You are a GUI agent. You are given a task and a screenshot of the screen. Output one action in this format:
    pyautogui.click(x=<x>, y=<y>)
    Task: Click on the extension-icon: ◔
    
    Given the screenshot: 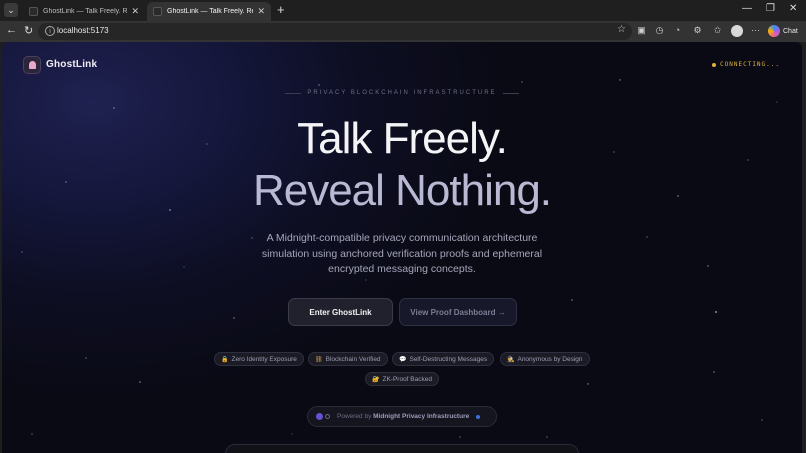 What is the action you would take?
    pyautogui.click(x=677, y=30)
    